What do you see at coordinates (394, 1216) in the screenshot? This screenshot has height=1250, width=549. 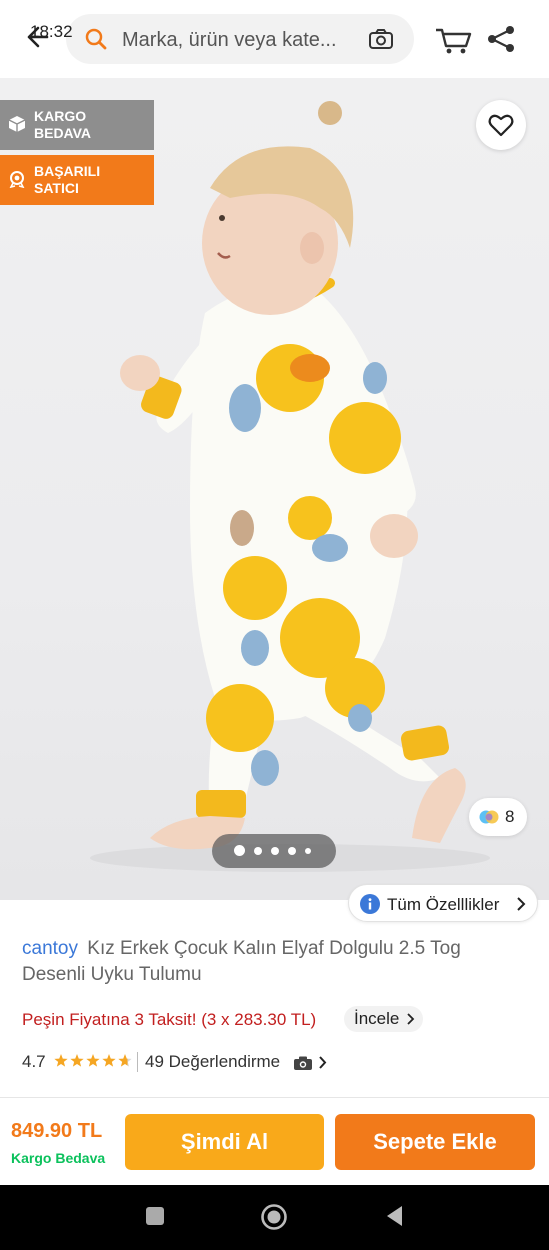 I see `system-back-button` at bounding box center [394, 1216].